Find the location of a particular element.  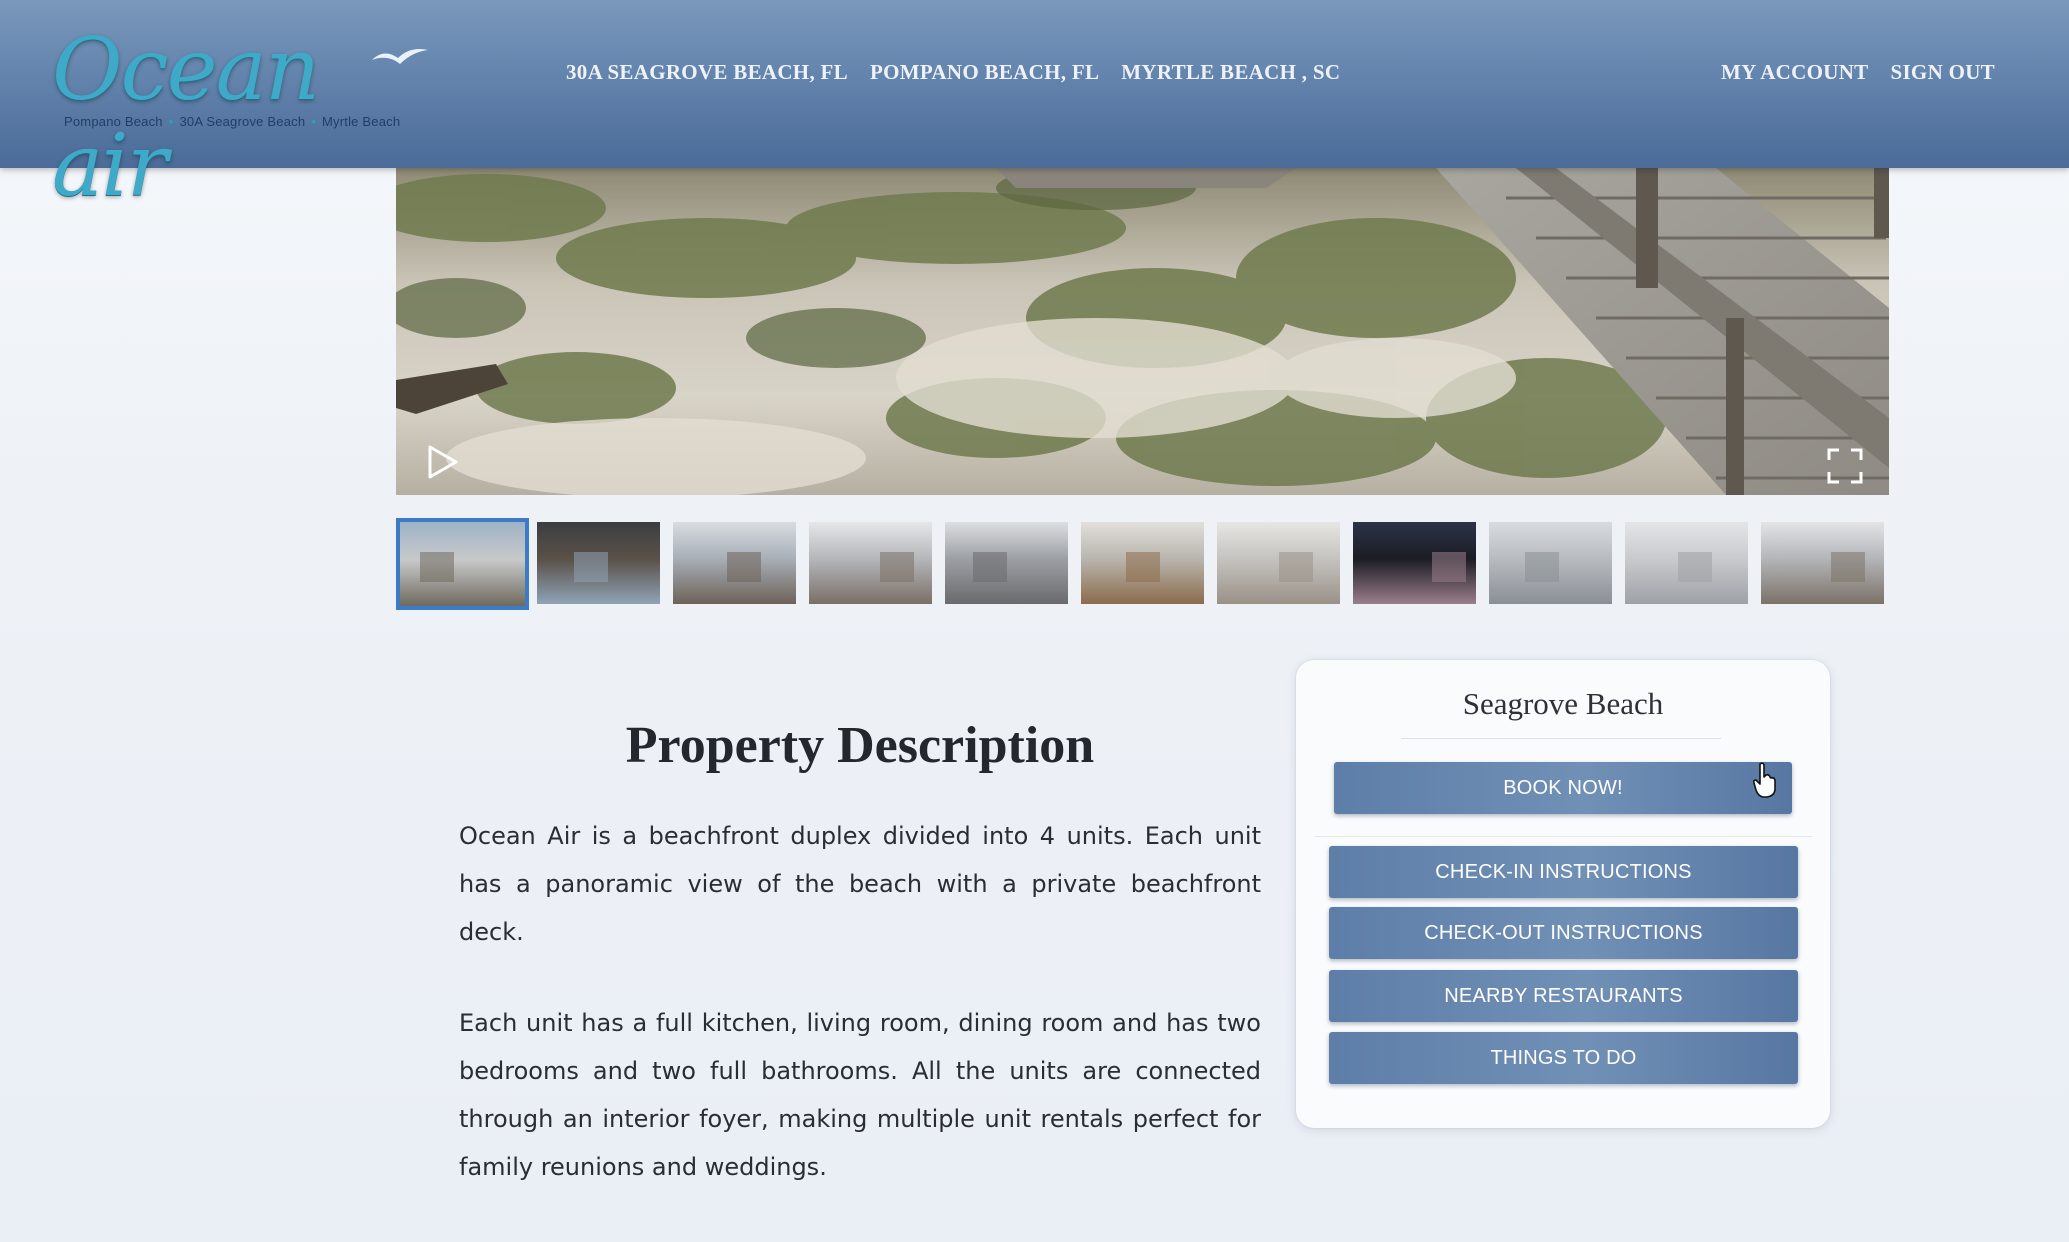

play-icon is located at coordinates (442, 462).